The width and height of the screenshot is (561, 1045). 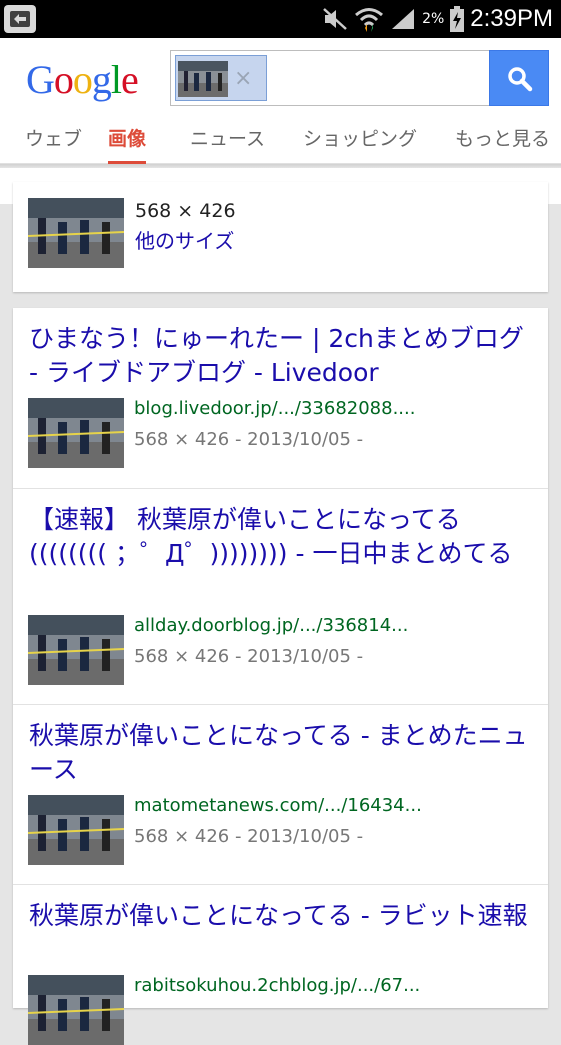 What do you see at coordinates (335, 19) in the screenshot?
I see `mute-icon` at bounding box center [335, 19].